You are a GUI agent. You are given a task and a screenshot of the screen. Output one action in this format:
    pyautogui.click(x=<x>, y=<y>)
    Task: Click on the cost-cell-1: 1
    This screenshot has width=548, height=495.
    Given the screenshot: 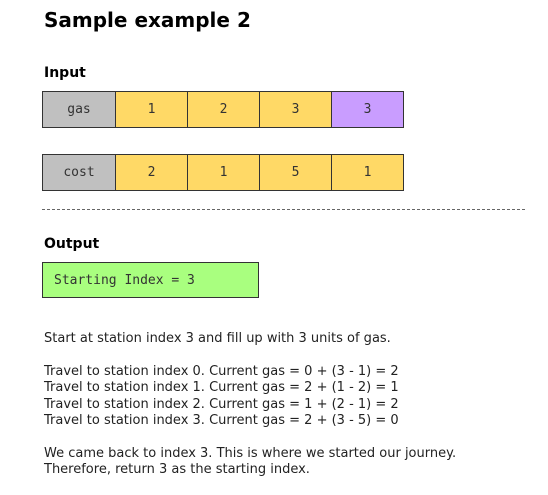 What is the action you would take?
    pyautogui.click(x=223, y=172)
    